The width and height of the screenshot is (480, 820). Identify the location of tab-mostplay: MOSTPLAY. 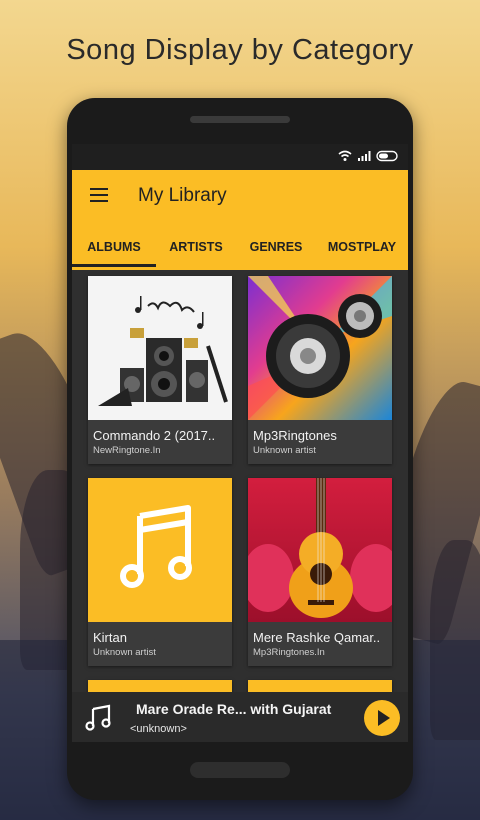
(362, 251).